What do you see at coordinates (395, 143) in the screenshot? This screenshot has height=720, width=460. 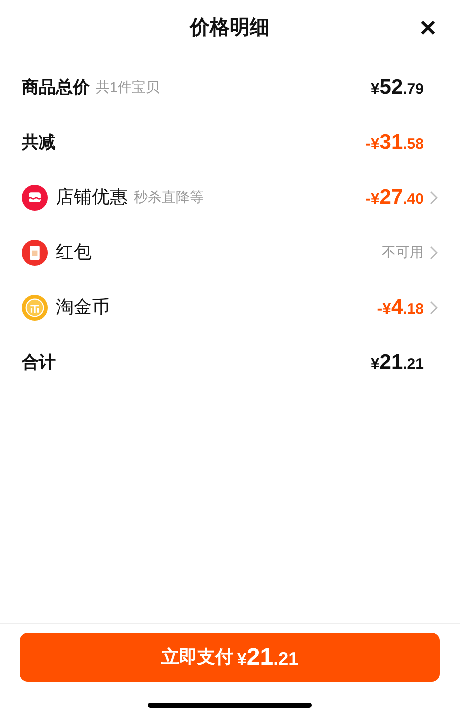 I see `price: -¥31.58` at bounding box center [395, 143].